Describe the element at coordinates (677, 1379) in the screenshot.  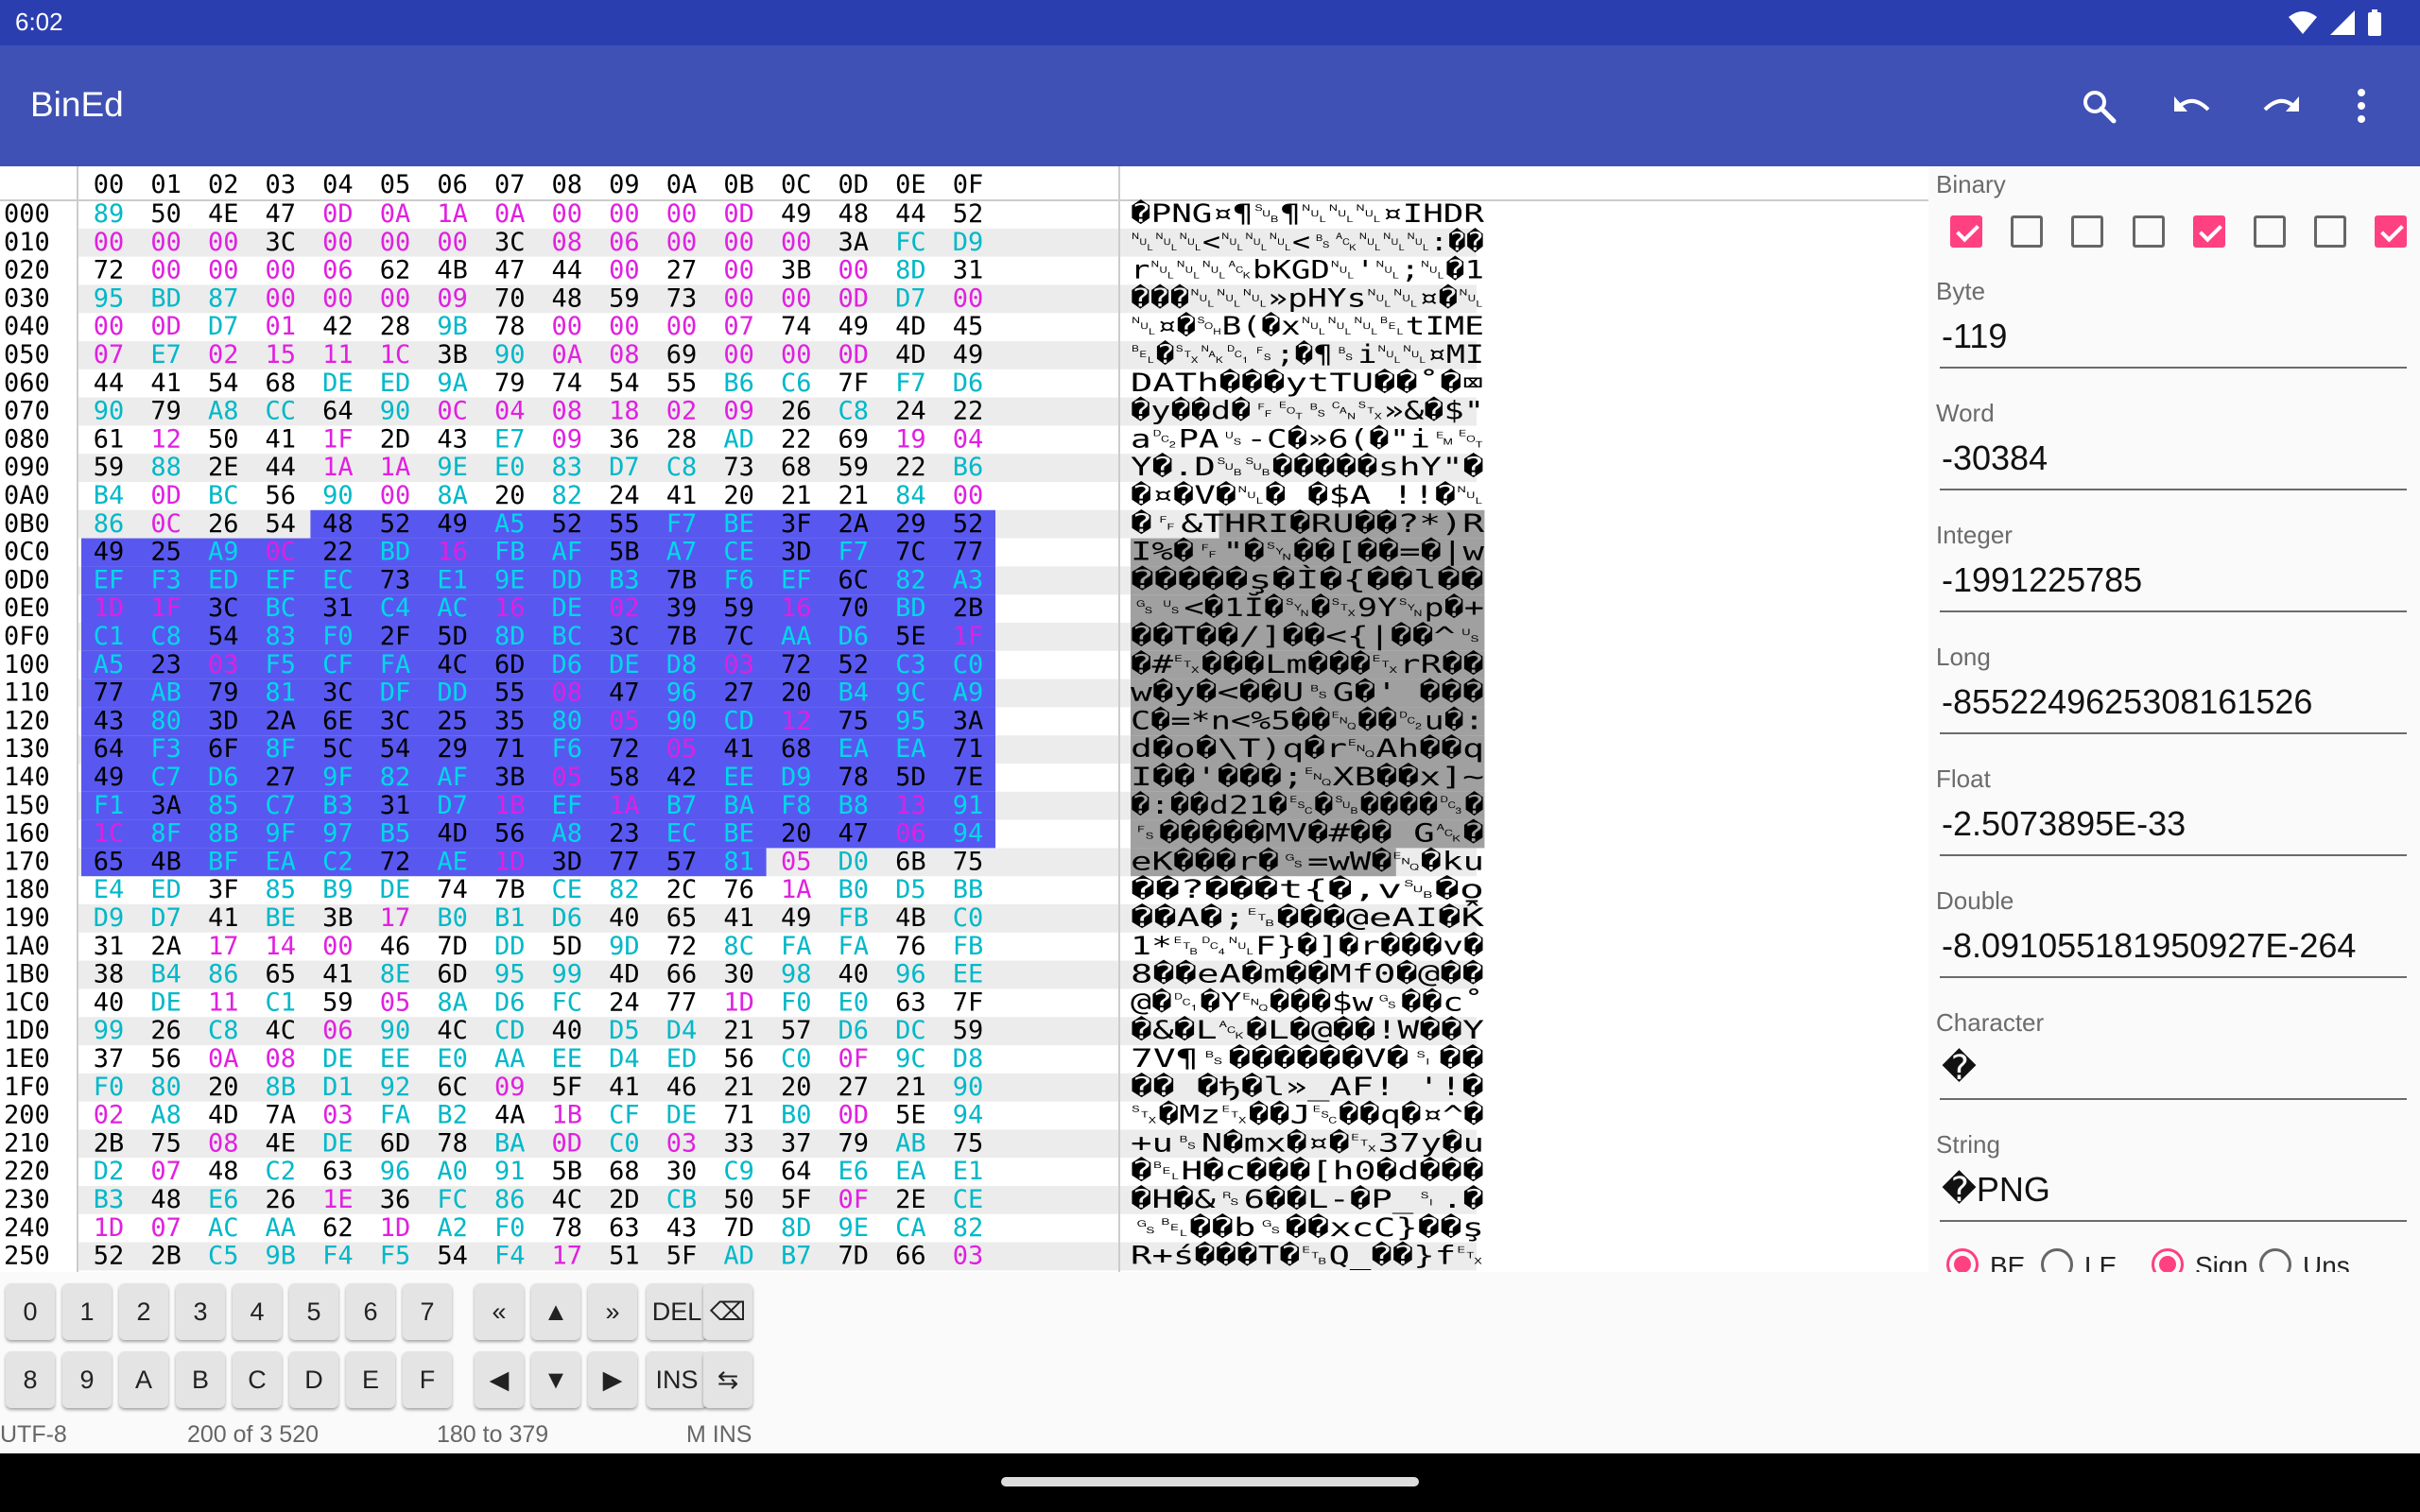
I see `insert-key: INS` at that location.